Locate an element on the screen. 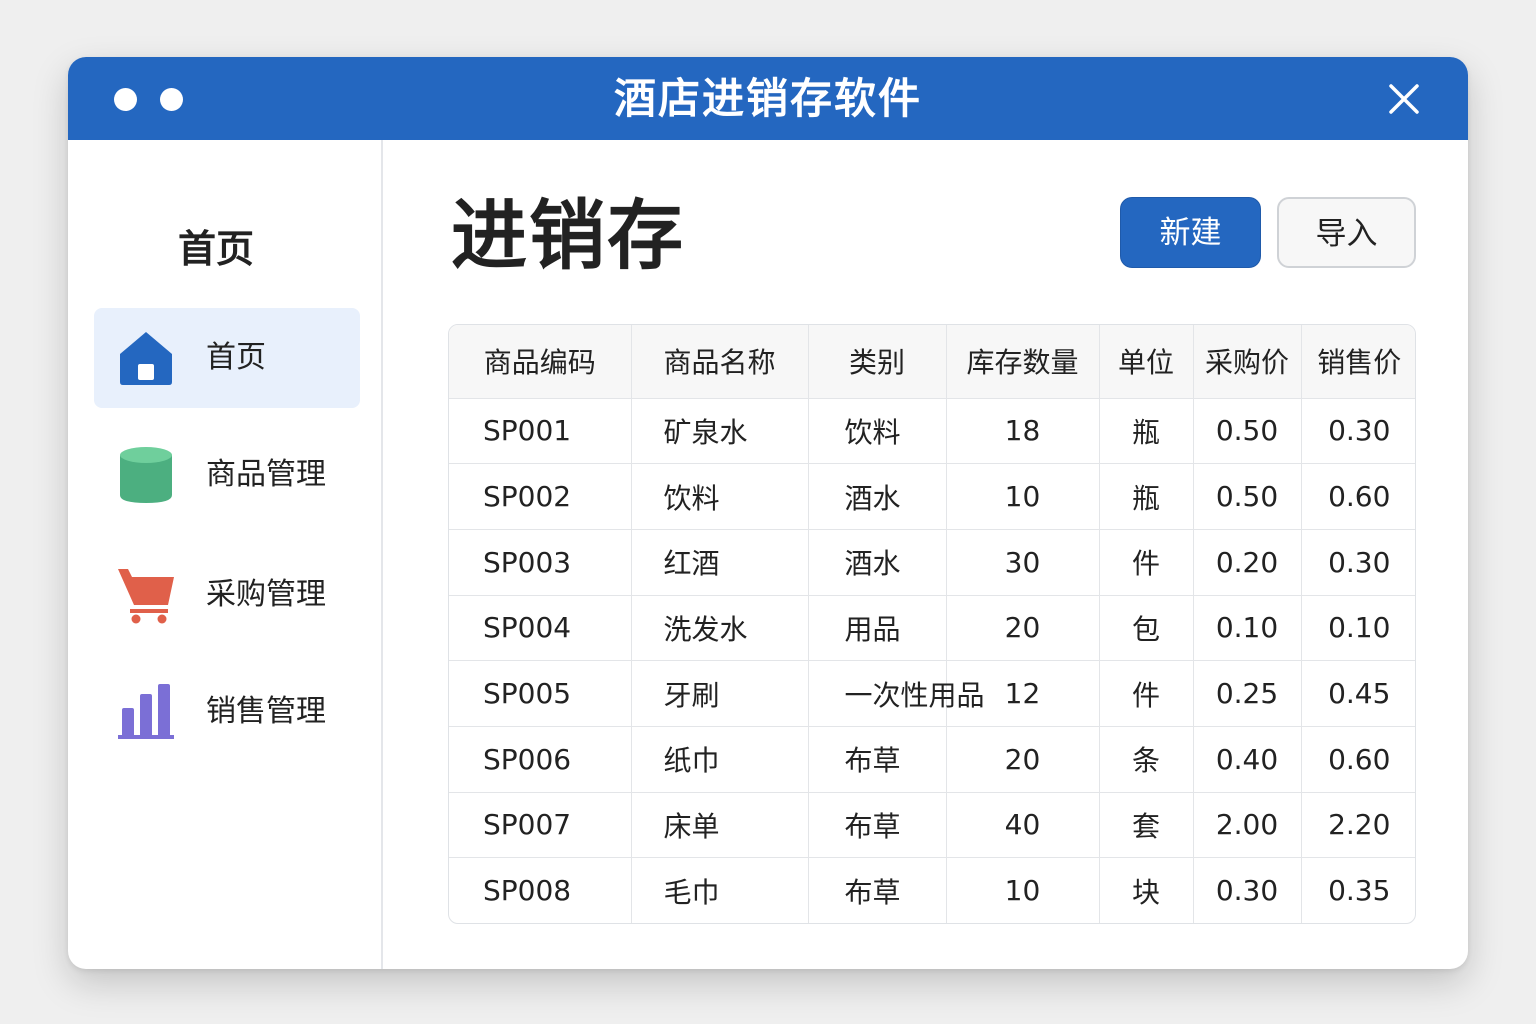 Image resolution: width=1536 pixels, height=1024 pixels. cell-category: 用品 is located at coordinates (877, 628).